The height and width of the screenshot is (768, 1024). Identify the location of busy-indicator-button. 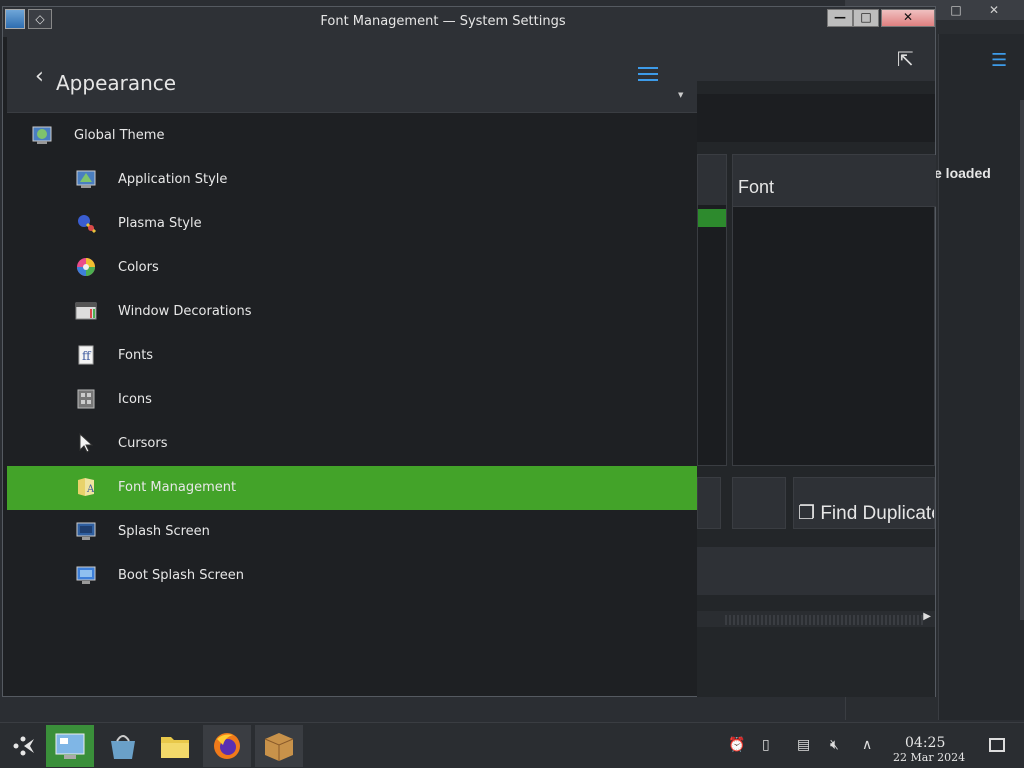
(759, 503).